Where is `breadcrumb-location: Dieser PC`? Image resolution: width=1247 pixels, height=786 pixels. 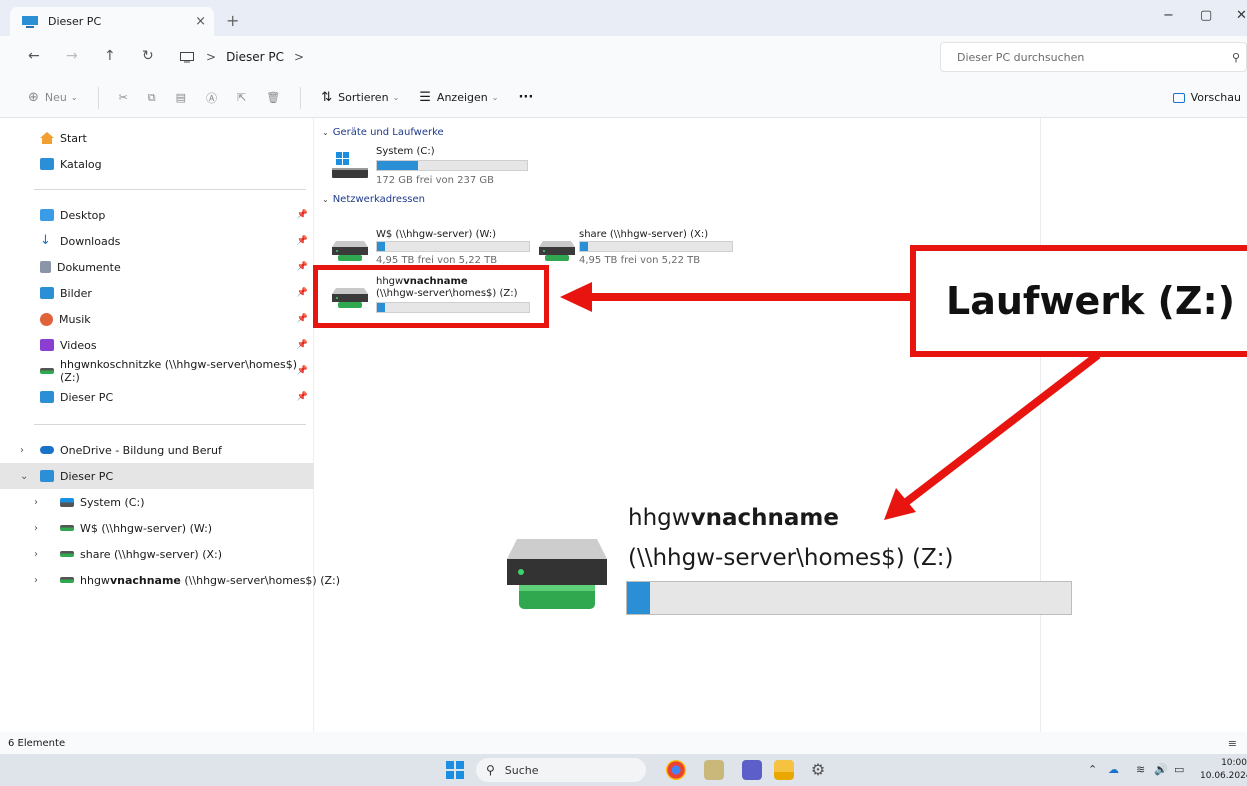 breadcrumb-location: Dieser PC is located at coordinates (255, 57).